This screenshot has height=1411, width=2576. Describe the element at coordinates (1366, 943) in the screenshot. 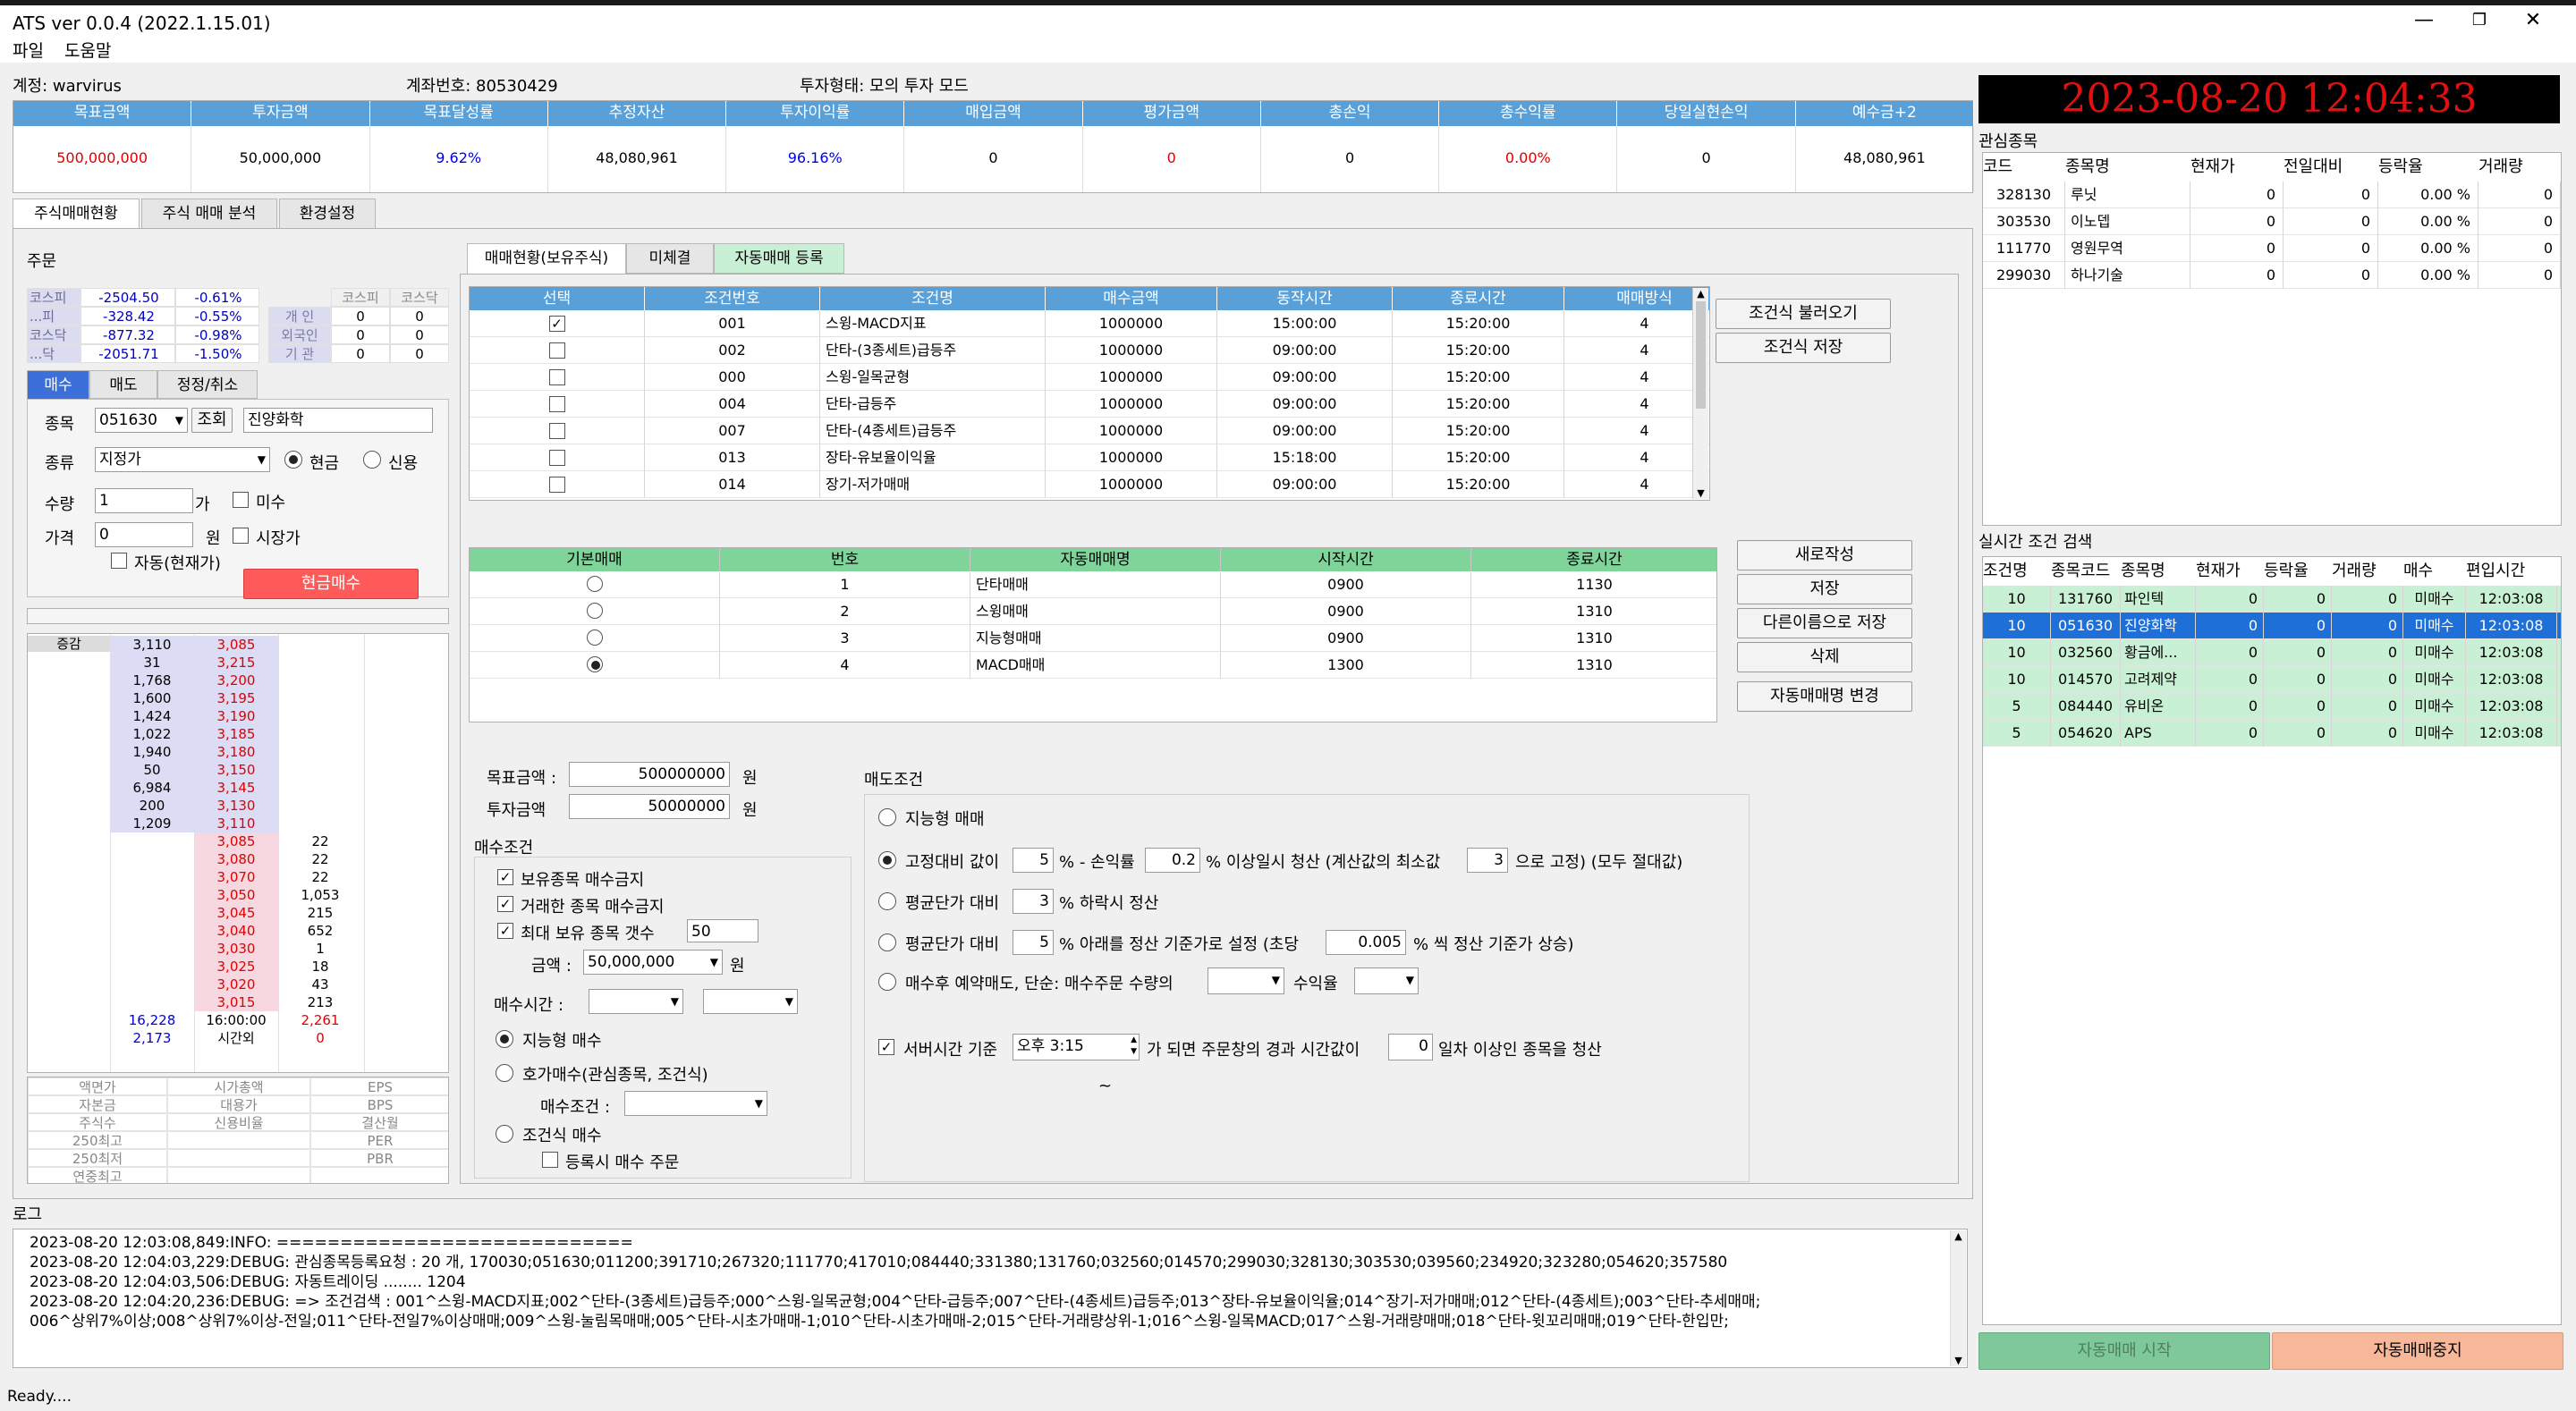

I see `per-second-field: 0.005` at that location.